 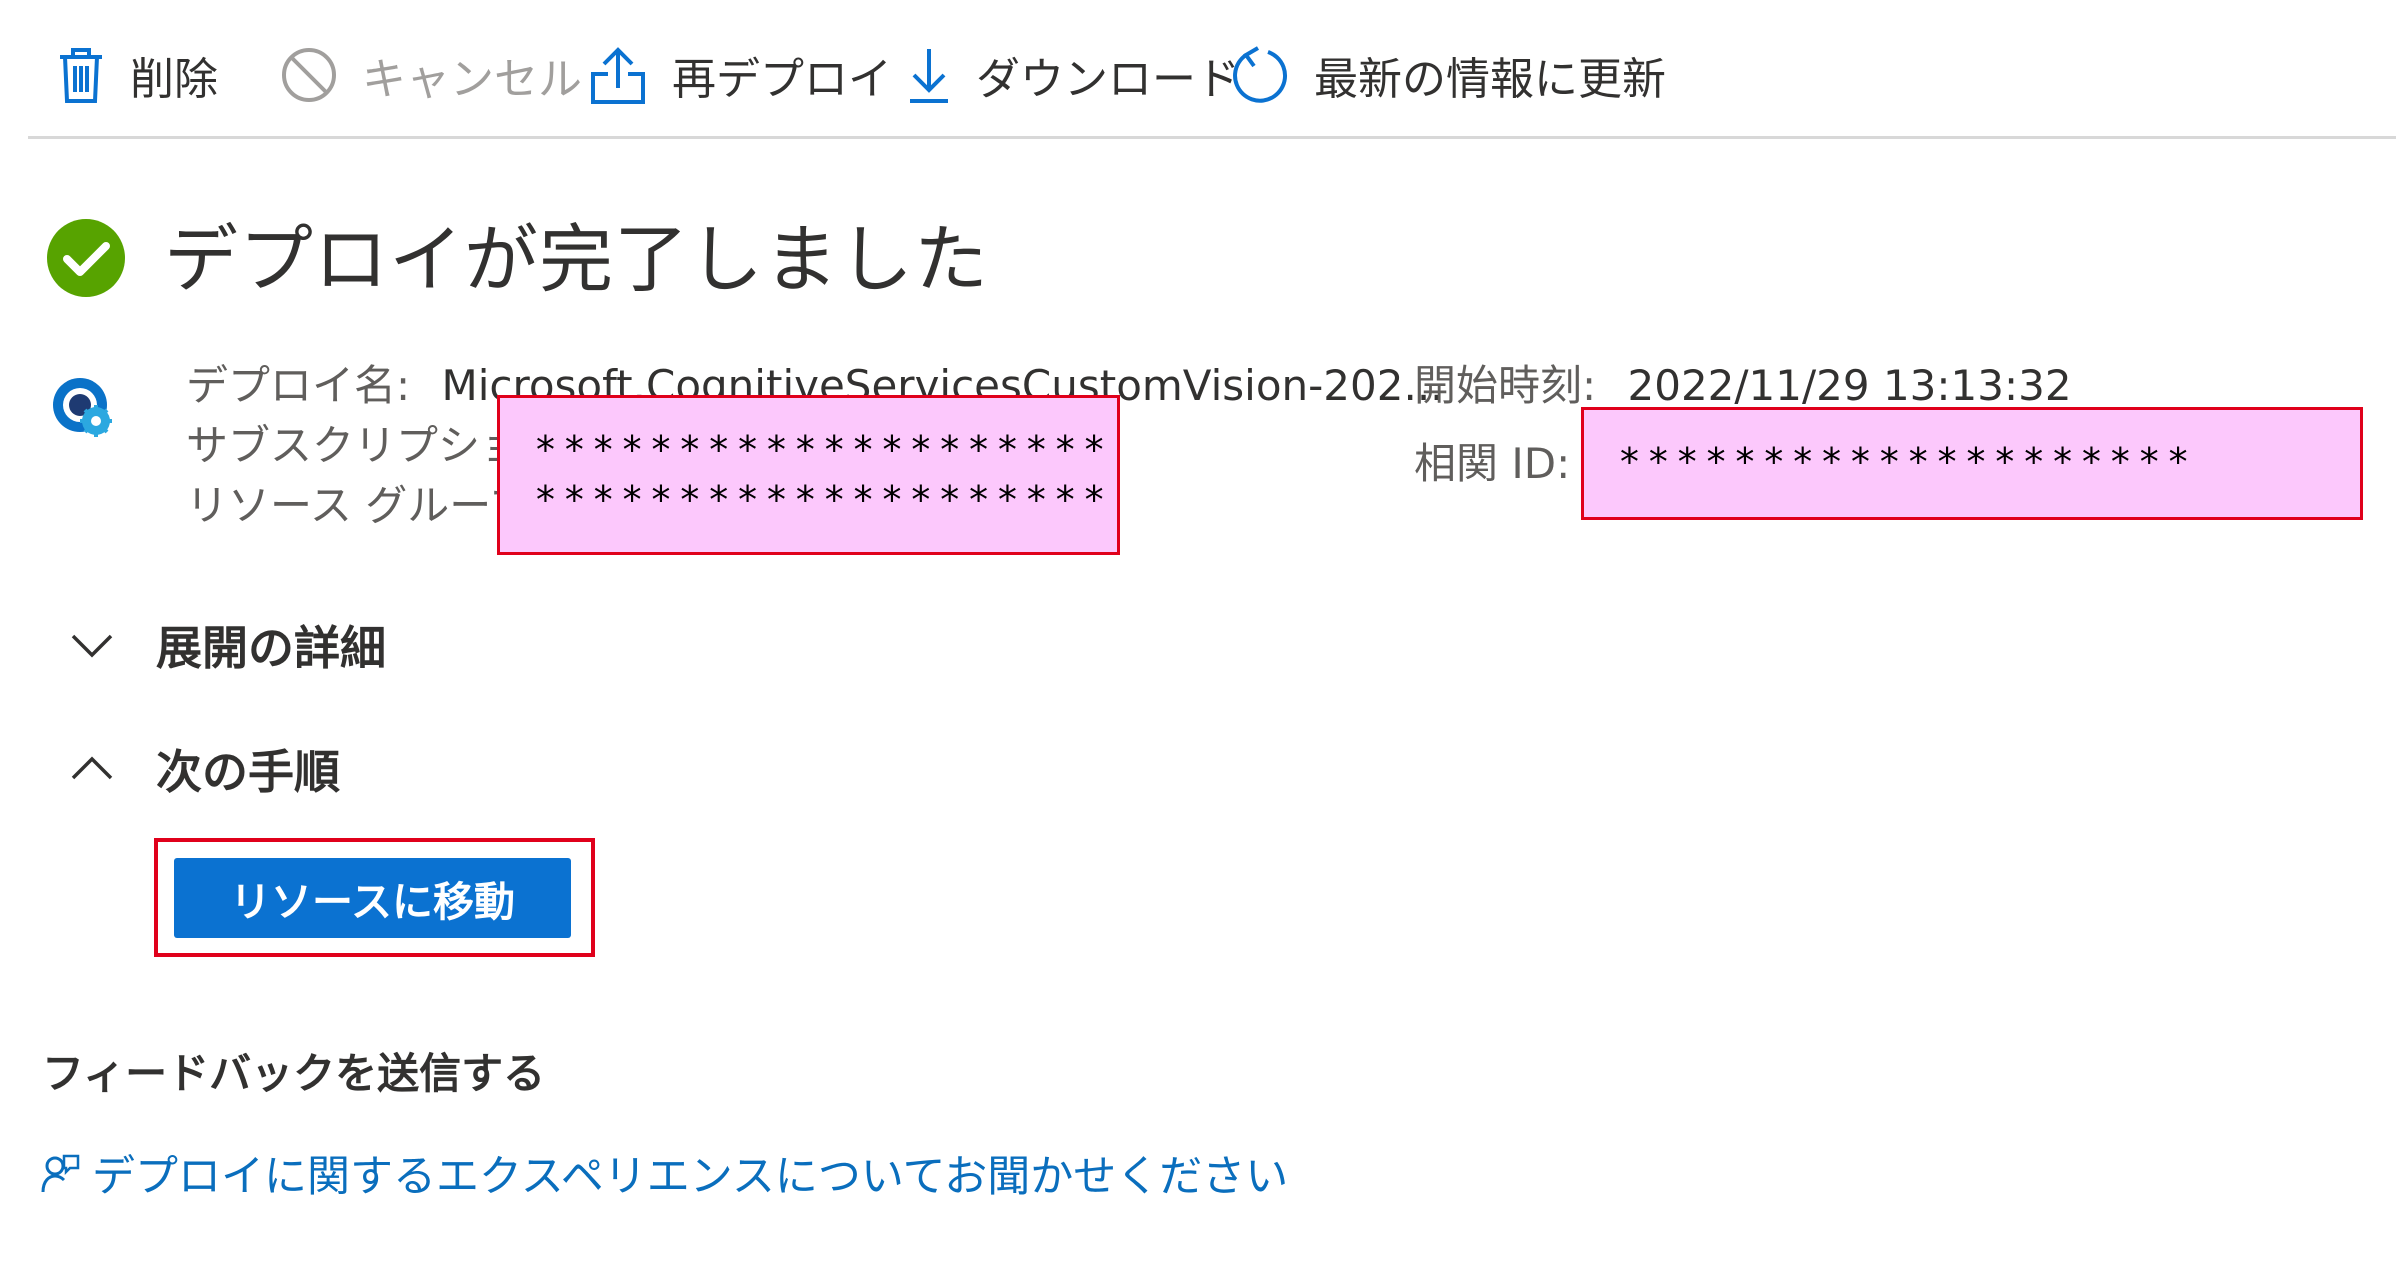 What do you see at coordinates (823, 450) in the screenshot?
I see `subscription-value: ********************` at bounding box center [823, 450].